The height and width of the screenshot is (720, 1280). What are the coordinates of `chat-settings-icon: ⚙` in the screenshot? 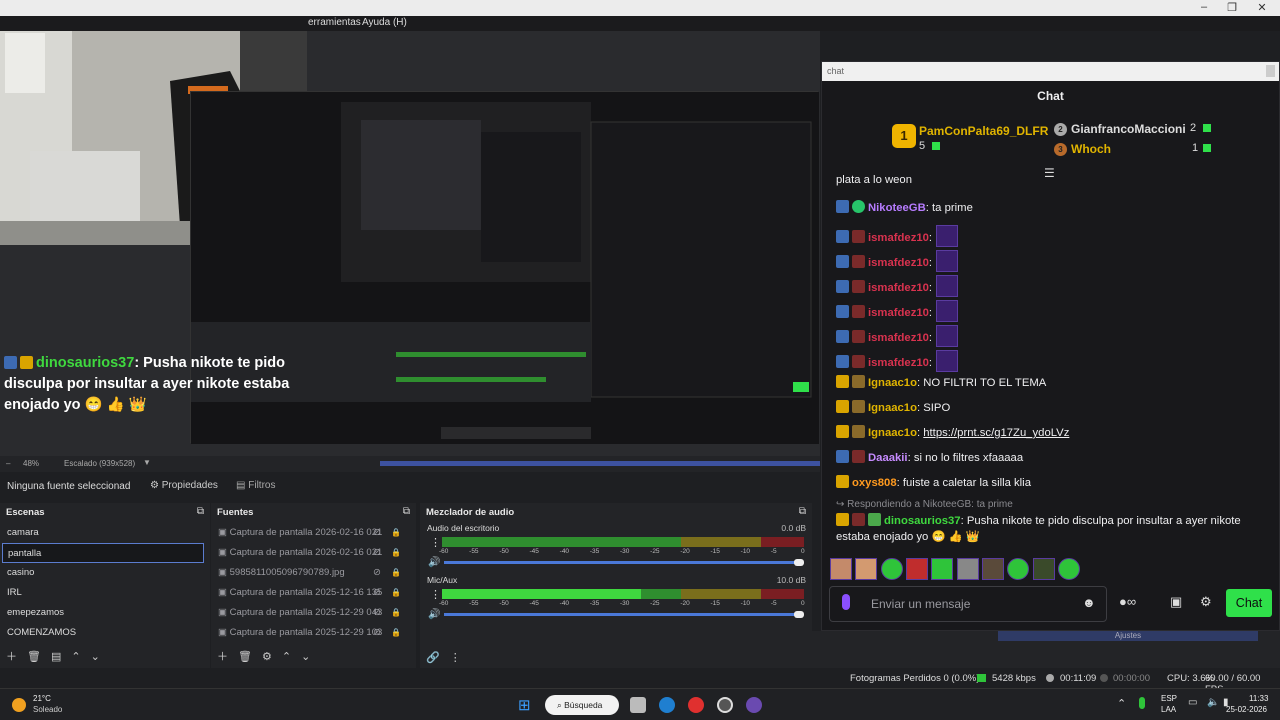 It's located at (1206, 602).